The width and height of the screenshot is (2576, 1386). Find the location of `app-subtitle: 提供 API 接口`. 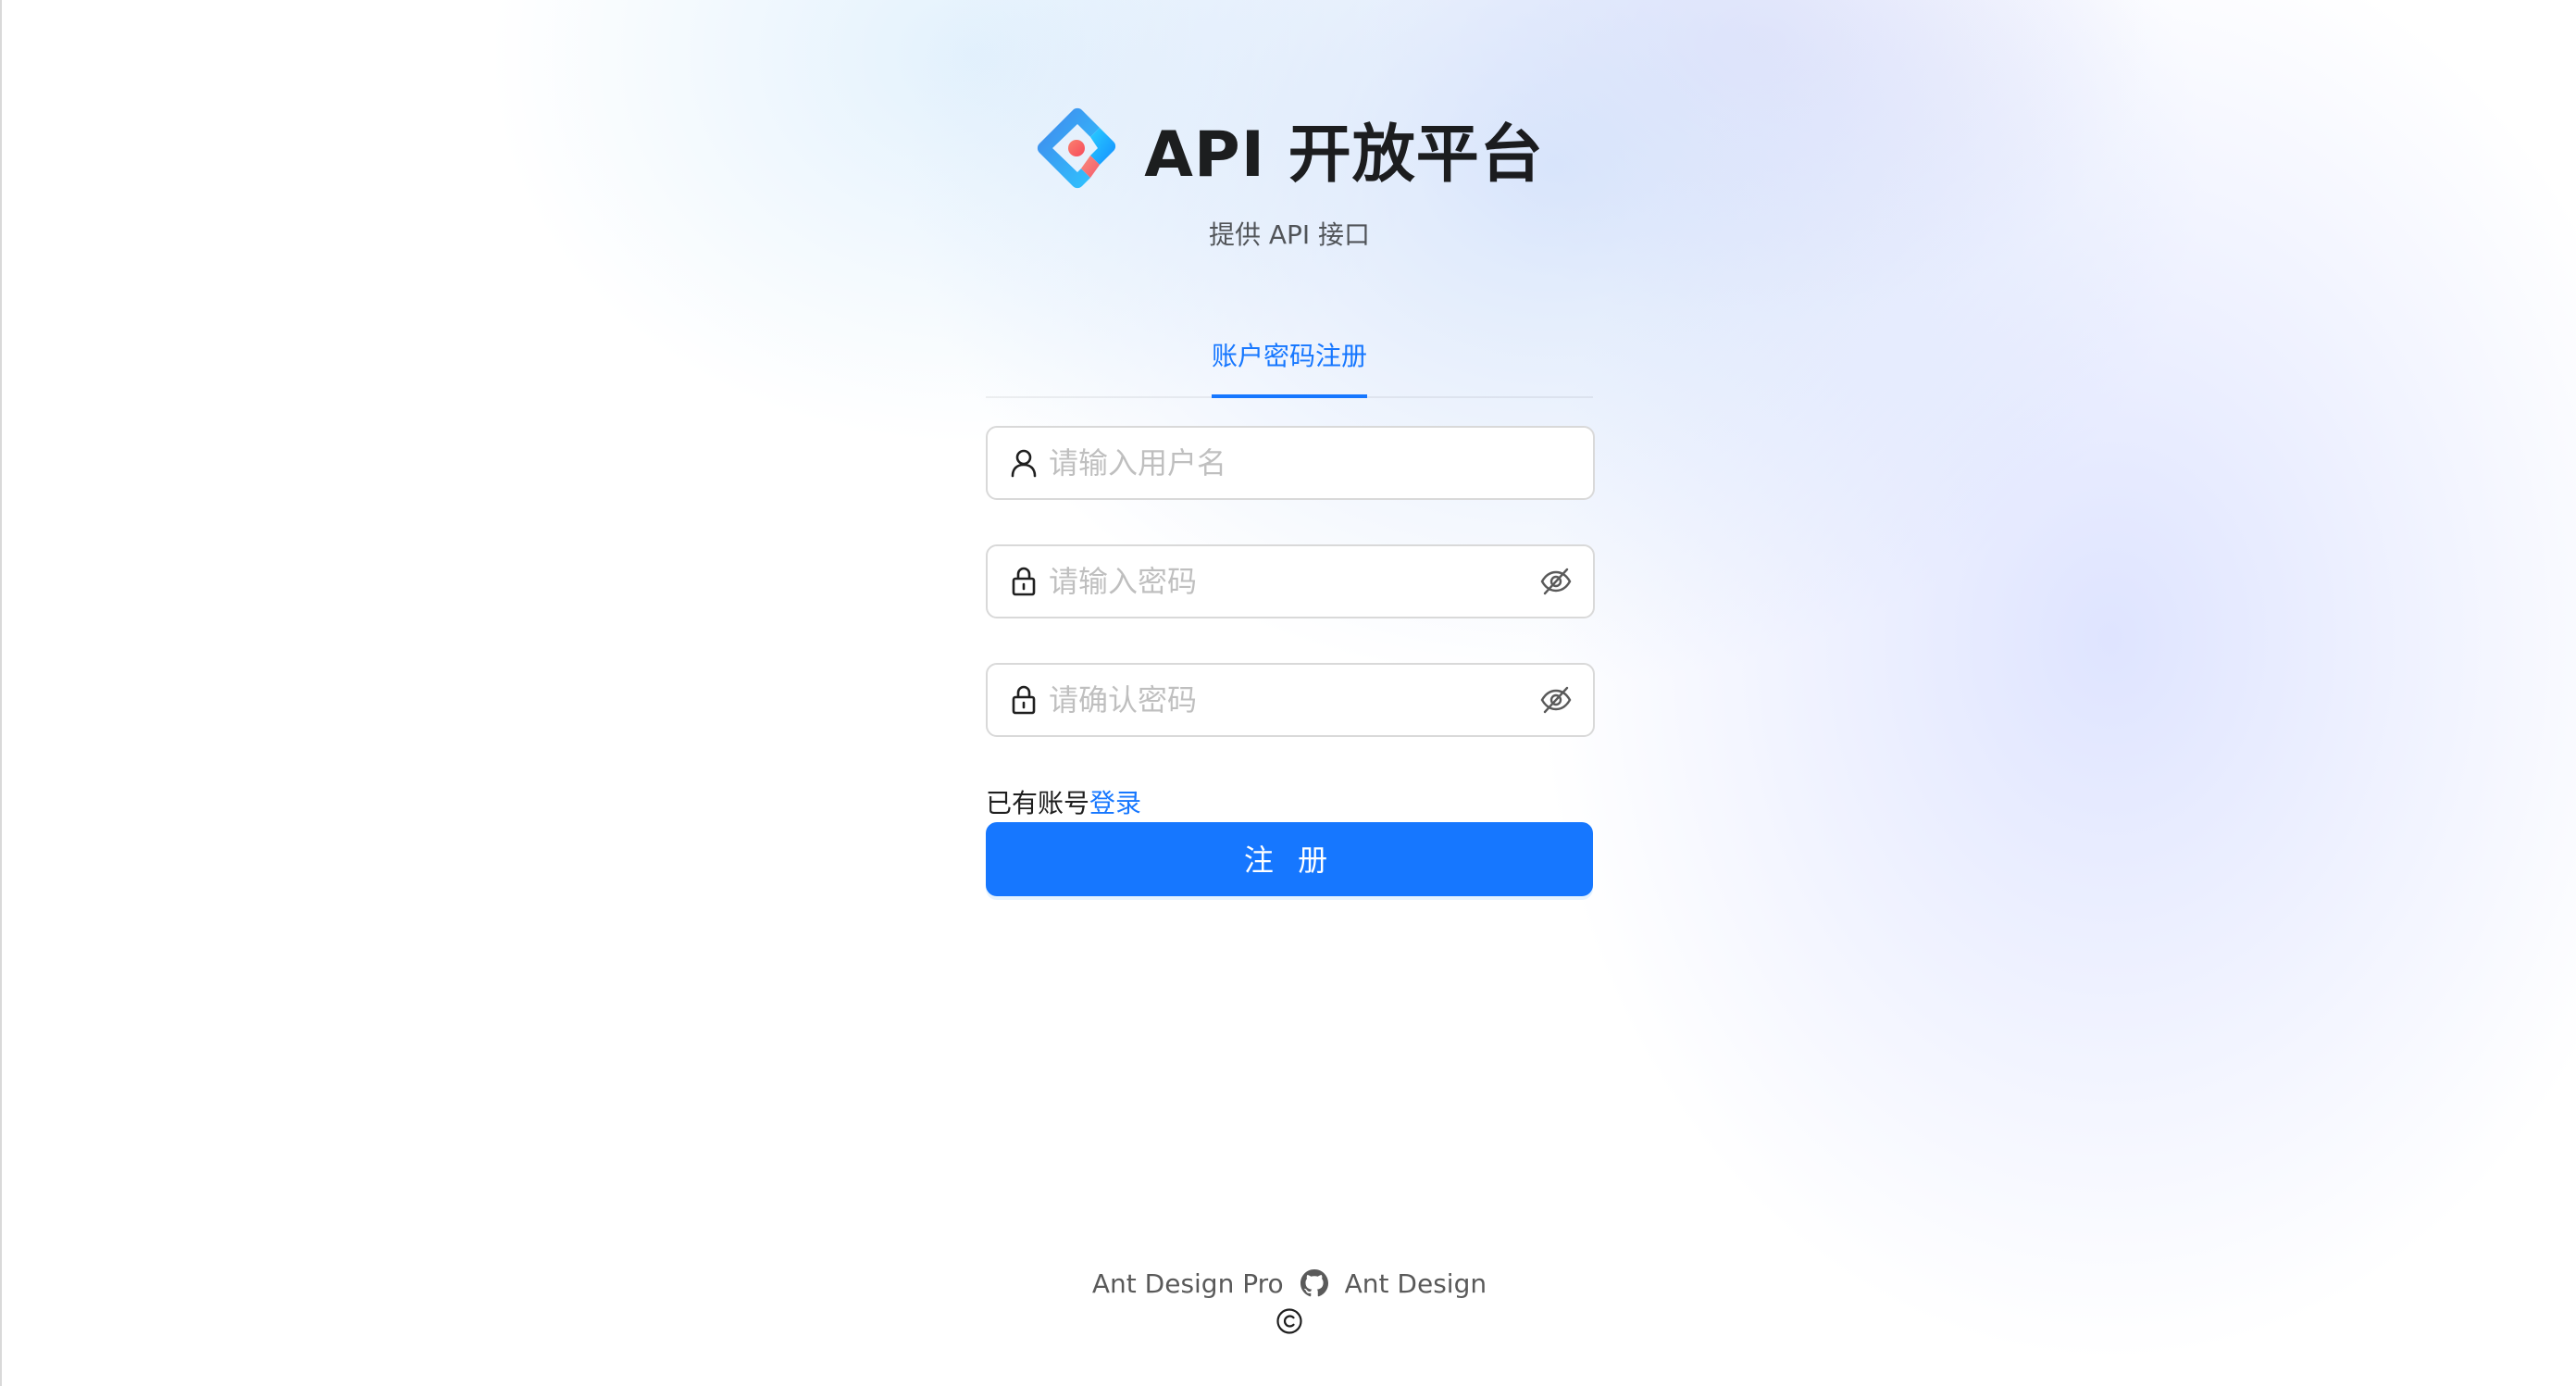

app-subtitle: 提供 API 接口 is located at coordinates (1289, 234).